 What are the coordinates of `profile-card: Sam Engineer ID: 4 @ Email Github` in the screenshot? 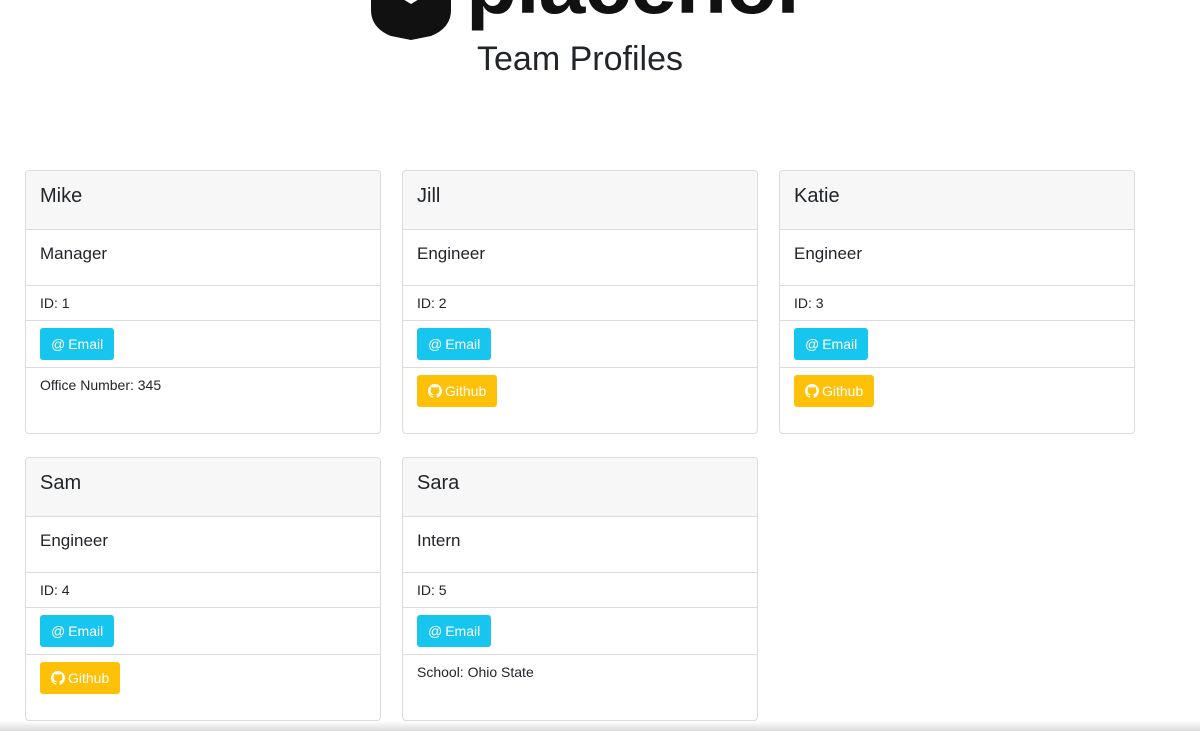 It's located at (203, 589).